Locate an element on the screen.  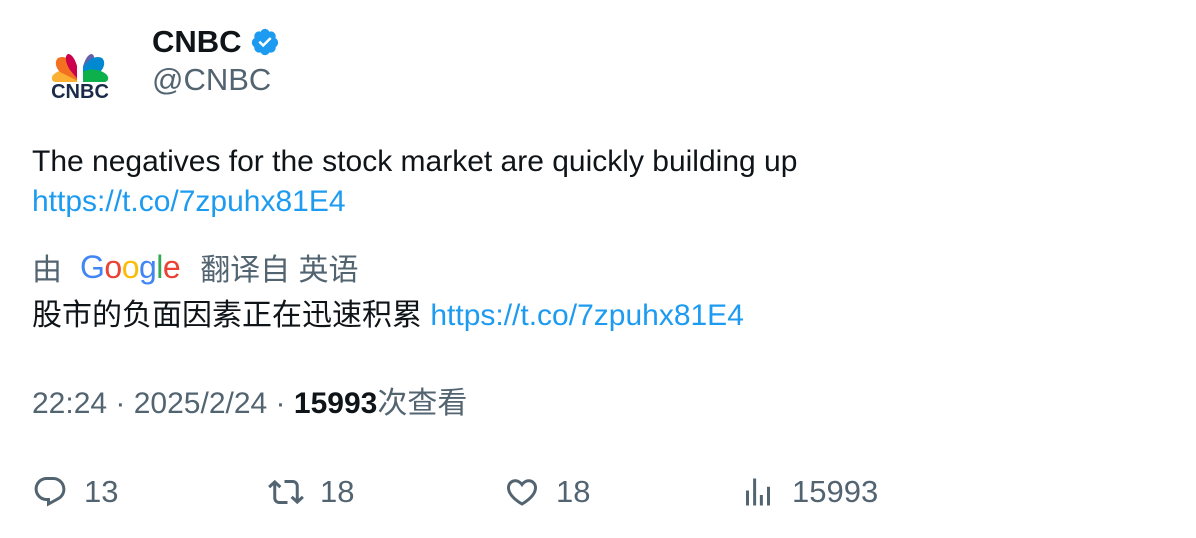
author-display-name: CNBC is located at coordinates (197, 42).